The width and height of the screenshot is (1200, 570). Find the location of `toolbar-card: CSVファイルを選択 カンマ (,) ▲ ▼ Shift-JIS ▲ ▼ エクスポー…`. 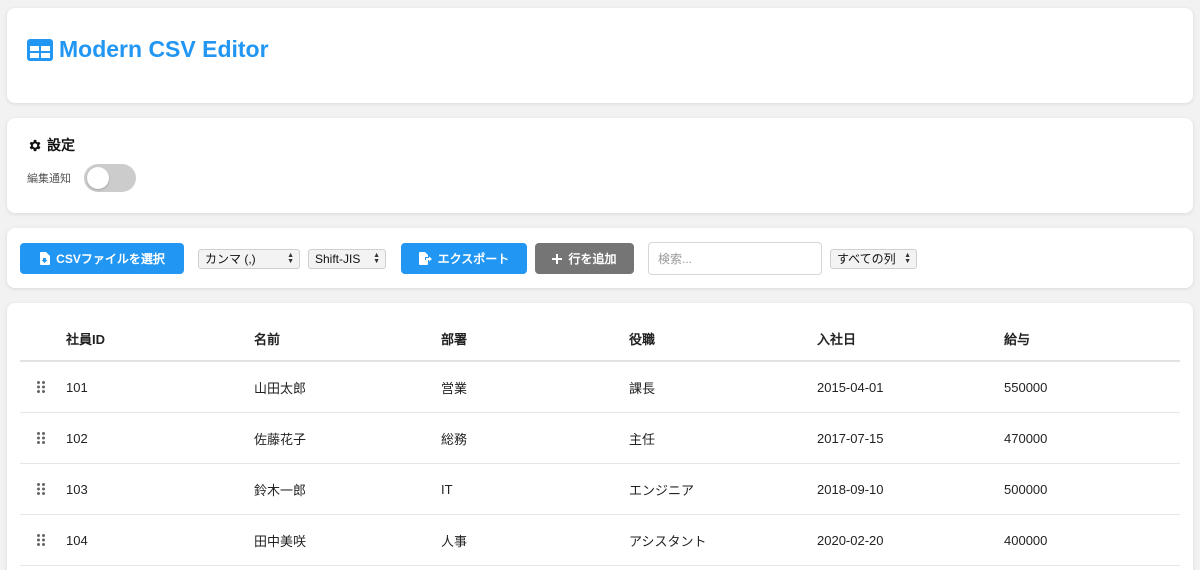

toolbar-card: CSVファイルを選択 カンマ (,) ▲ ▼ Shift-JIS ▲ ▼ エクスポー… is located at coordinates (600, 258).